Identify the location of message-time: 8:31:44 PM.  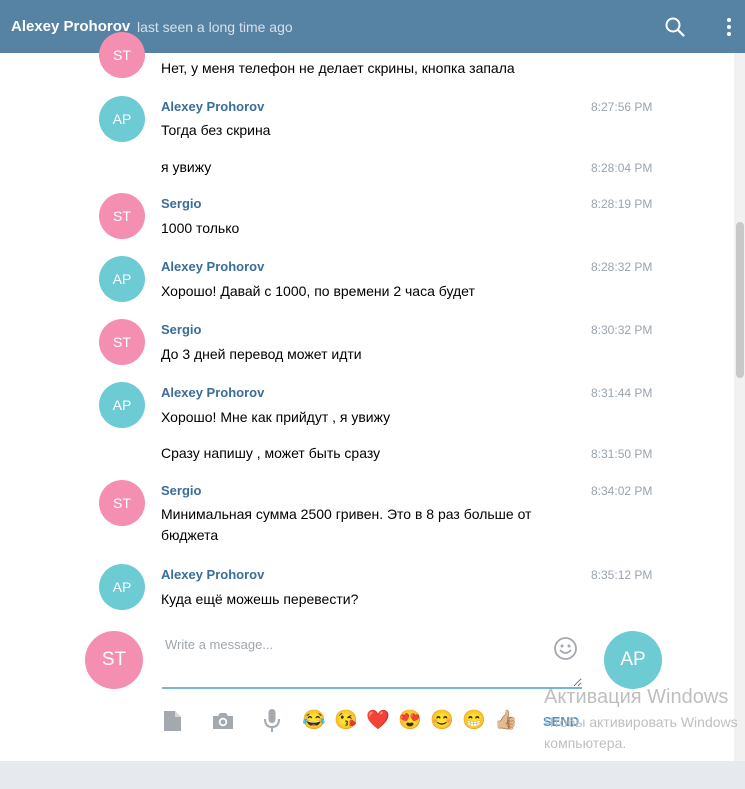
(622, 393).